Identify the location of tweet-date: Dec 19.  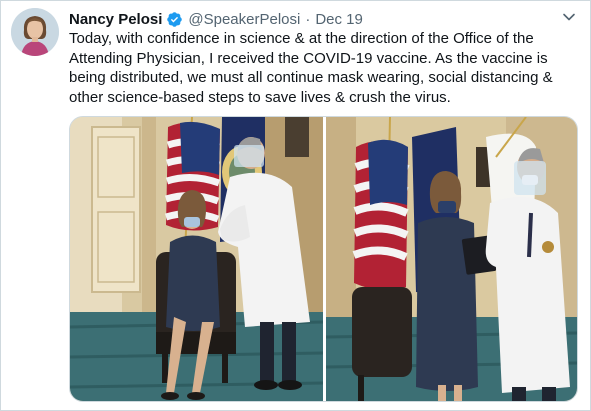
(339, 19).